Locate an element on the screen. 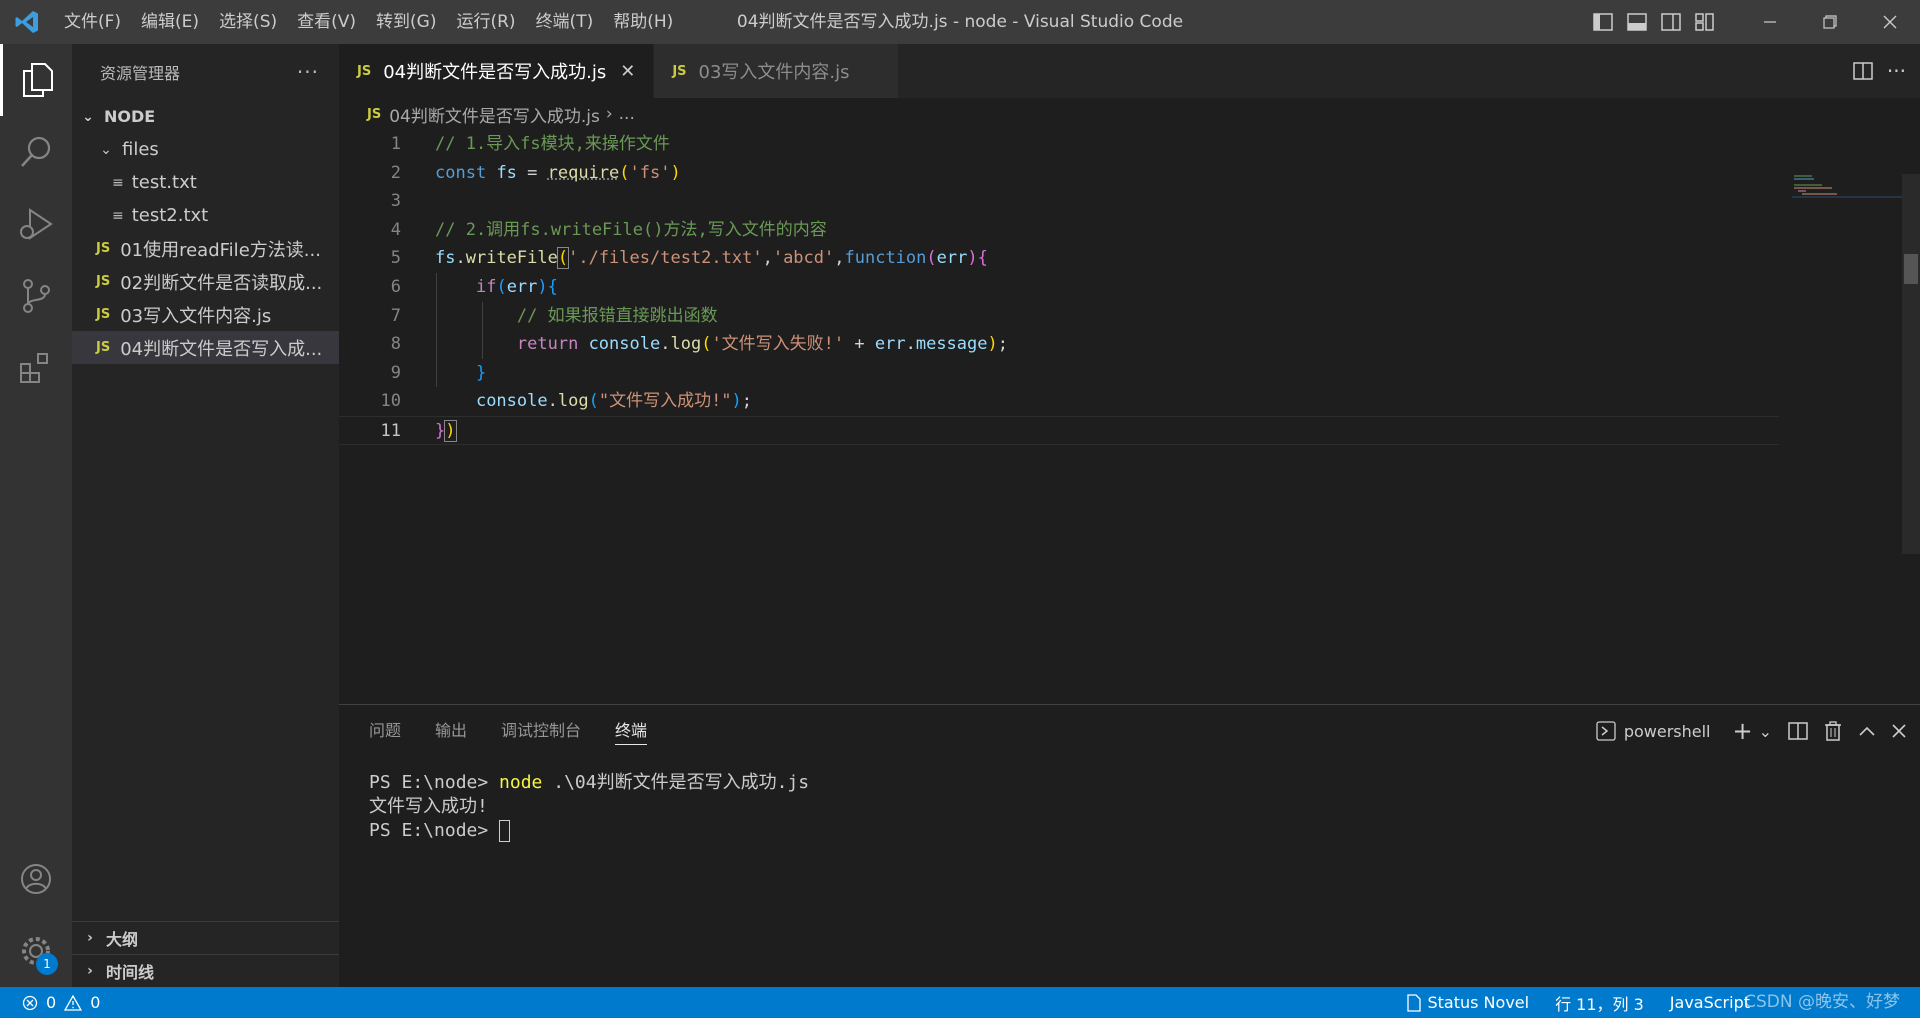  folder-label: files is located at coordinates (140, 149).